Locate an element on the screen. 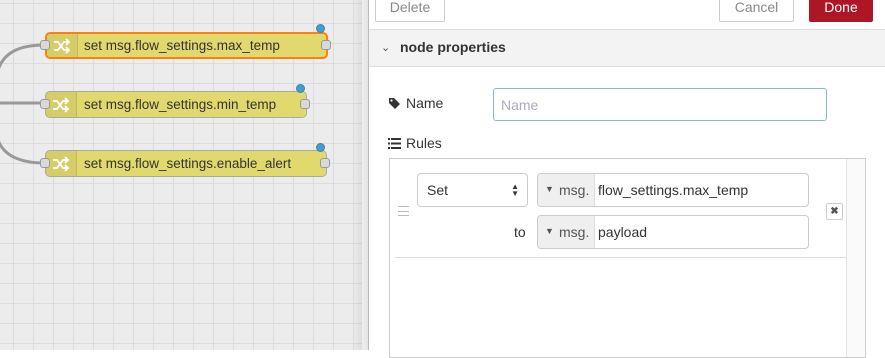 The height and width of the screenshot is (358, 885). rules-scrollbar is located at coordinates (855, 258).